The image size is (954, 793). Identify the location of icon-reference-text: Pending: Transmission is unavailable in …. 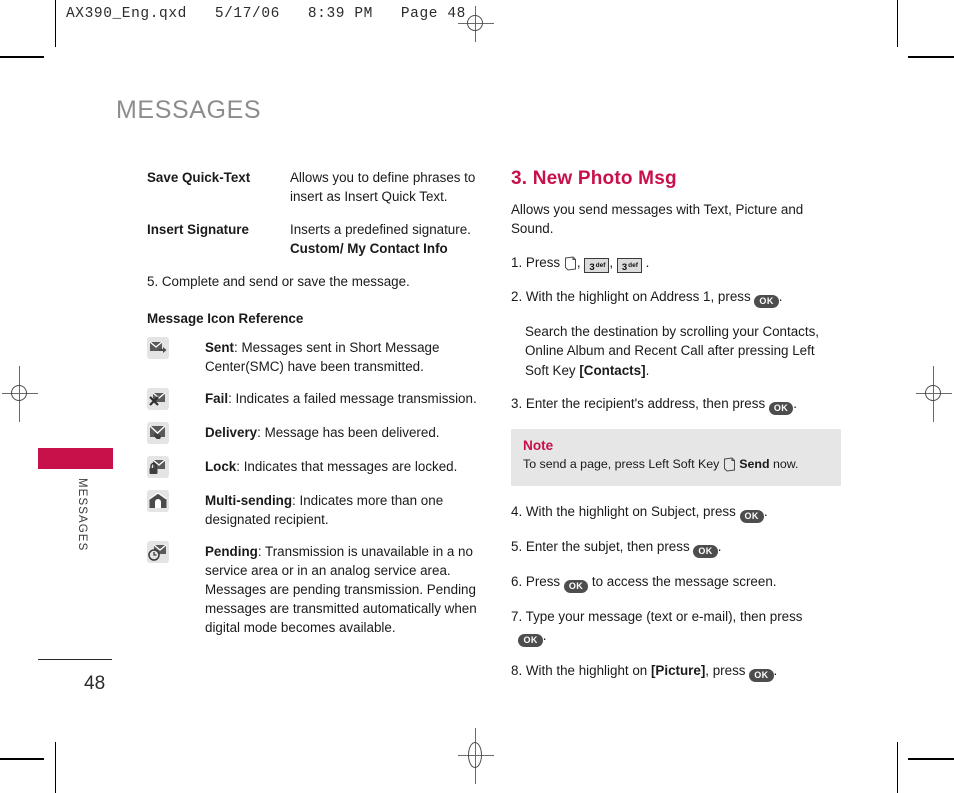
(348, 588).